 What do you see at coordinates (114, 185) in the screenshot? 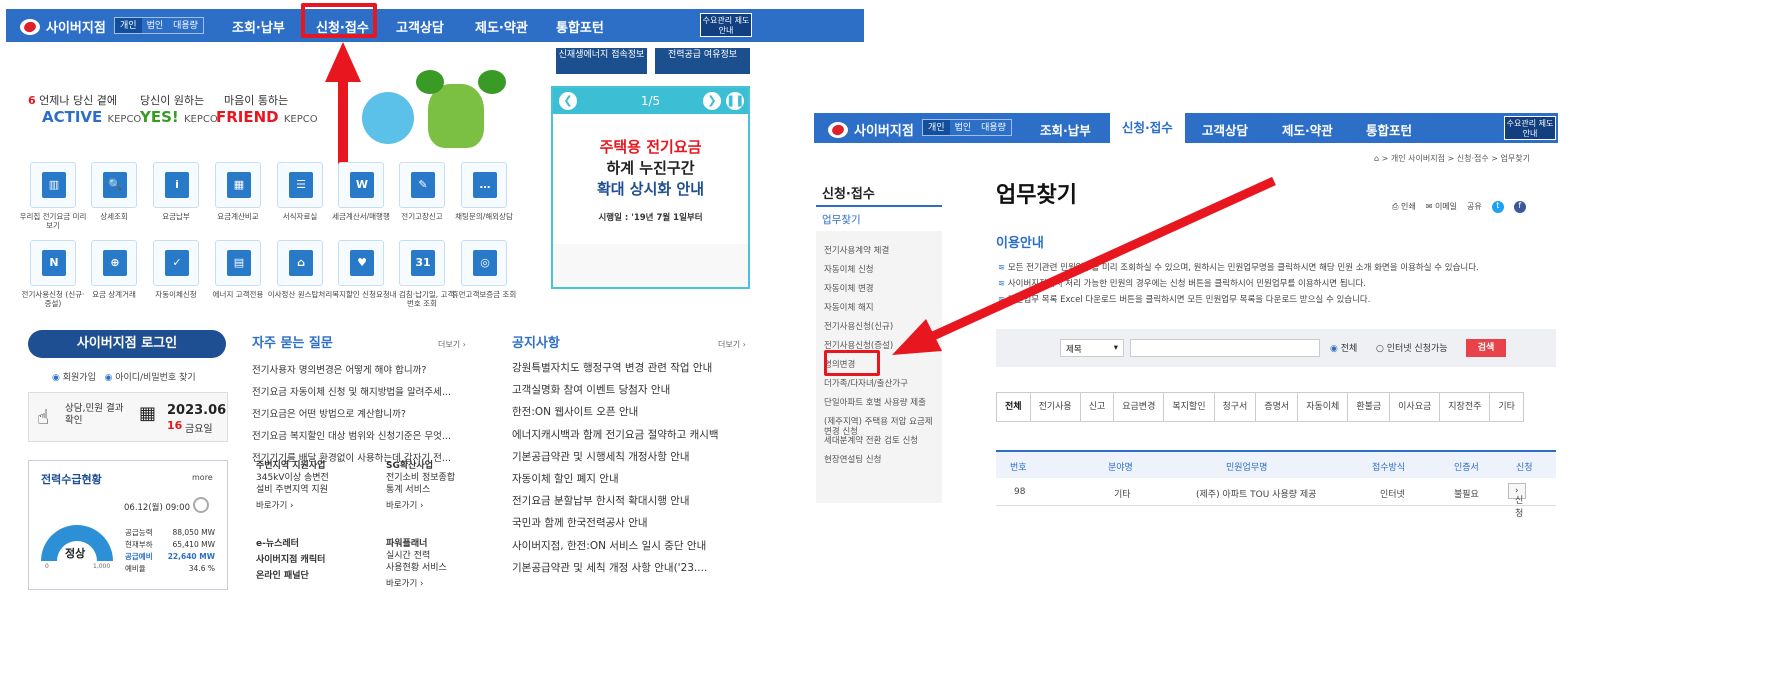
I see `row1-tile-1: 🔍` at bounding box center [114, 185].